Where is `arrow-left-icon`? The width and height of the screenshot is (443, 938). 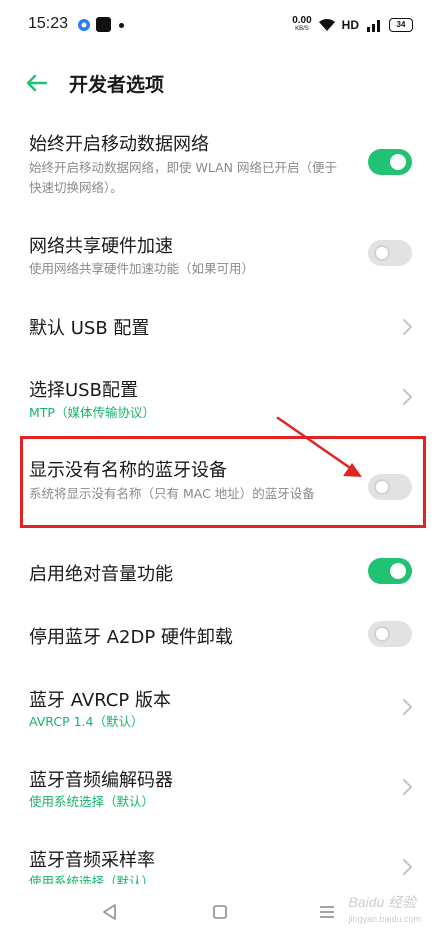 arrow-left-icon is located at coordinates (37, 83).